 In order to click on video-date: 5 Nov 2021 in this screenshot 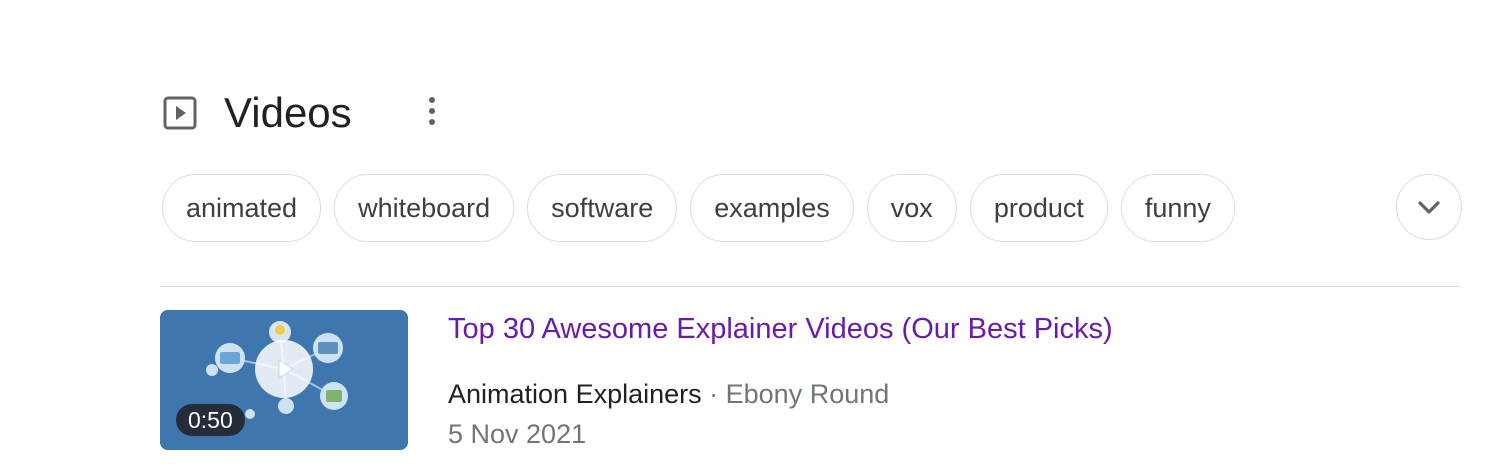, I will do `click(517, 434)`.